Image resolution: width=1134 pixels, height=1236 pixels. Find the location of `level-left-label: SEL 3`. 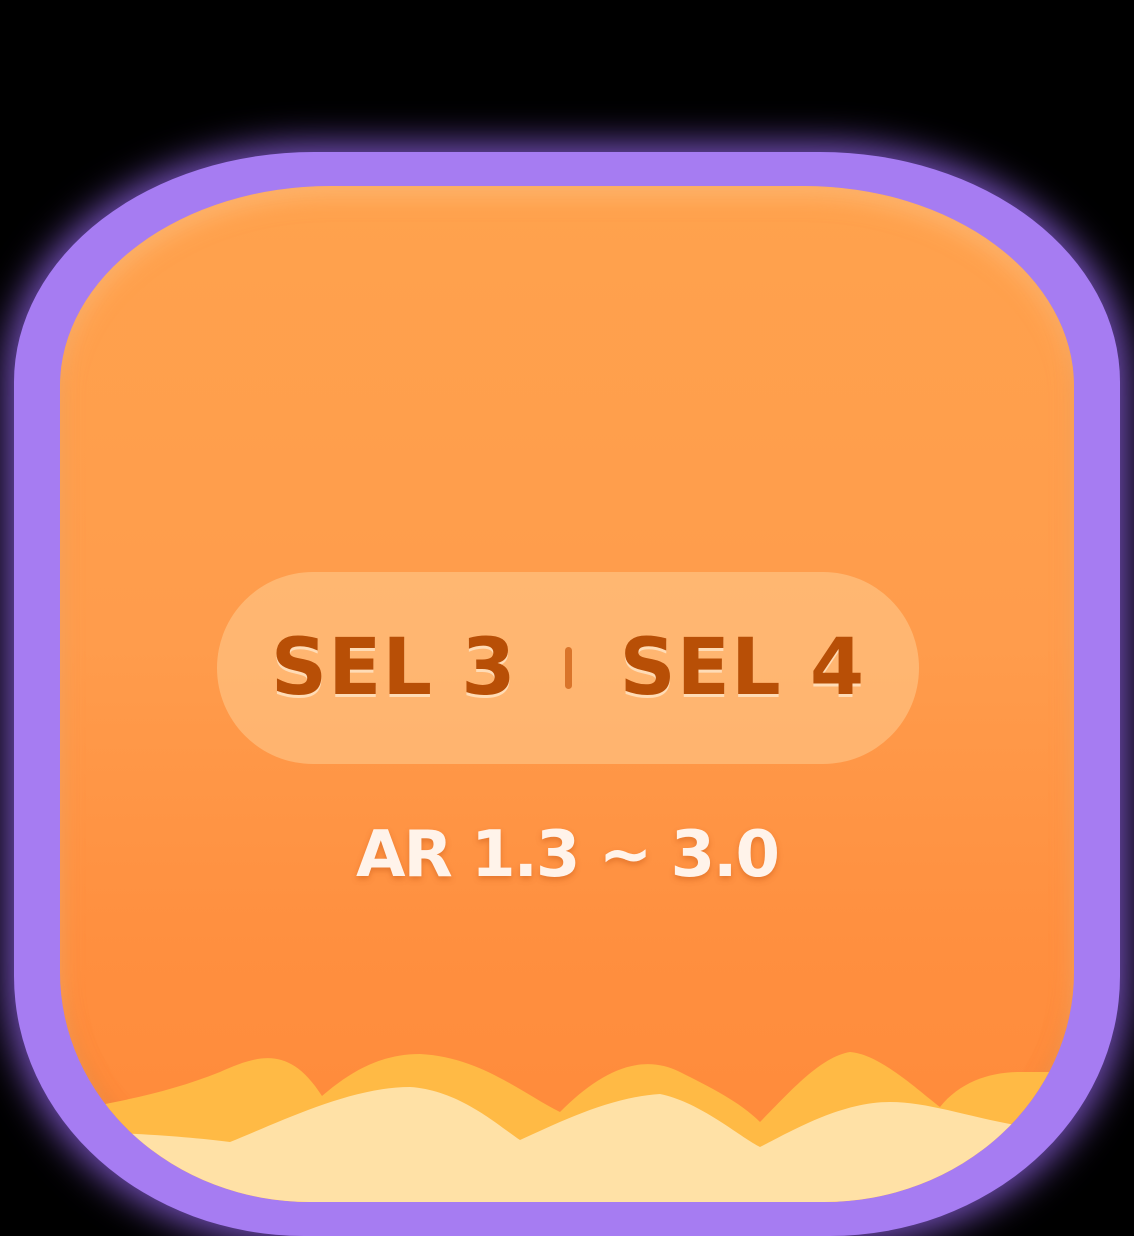

level-left-label: SEL 3 is located at coordinates (393, 668).